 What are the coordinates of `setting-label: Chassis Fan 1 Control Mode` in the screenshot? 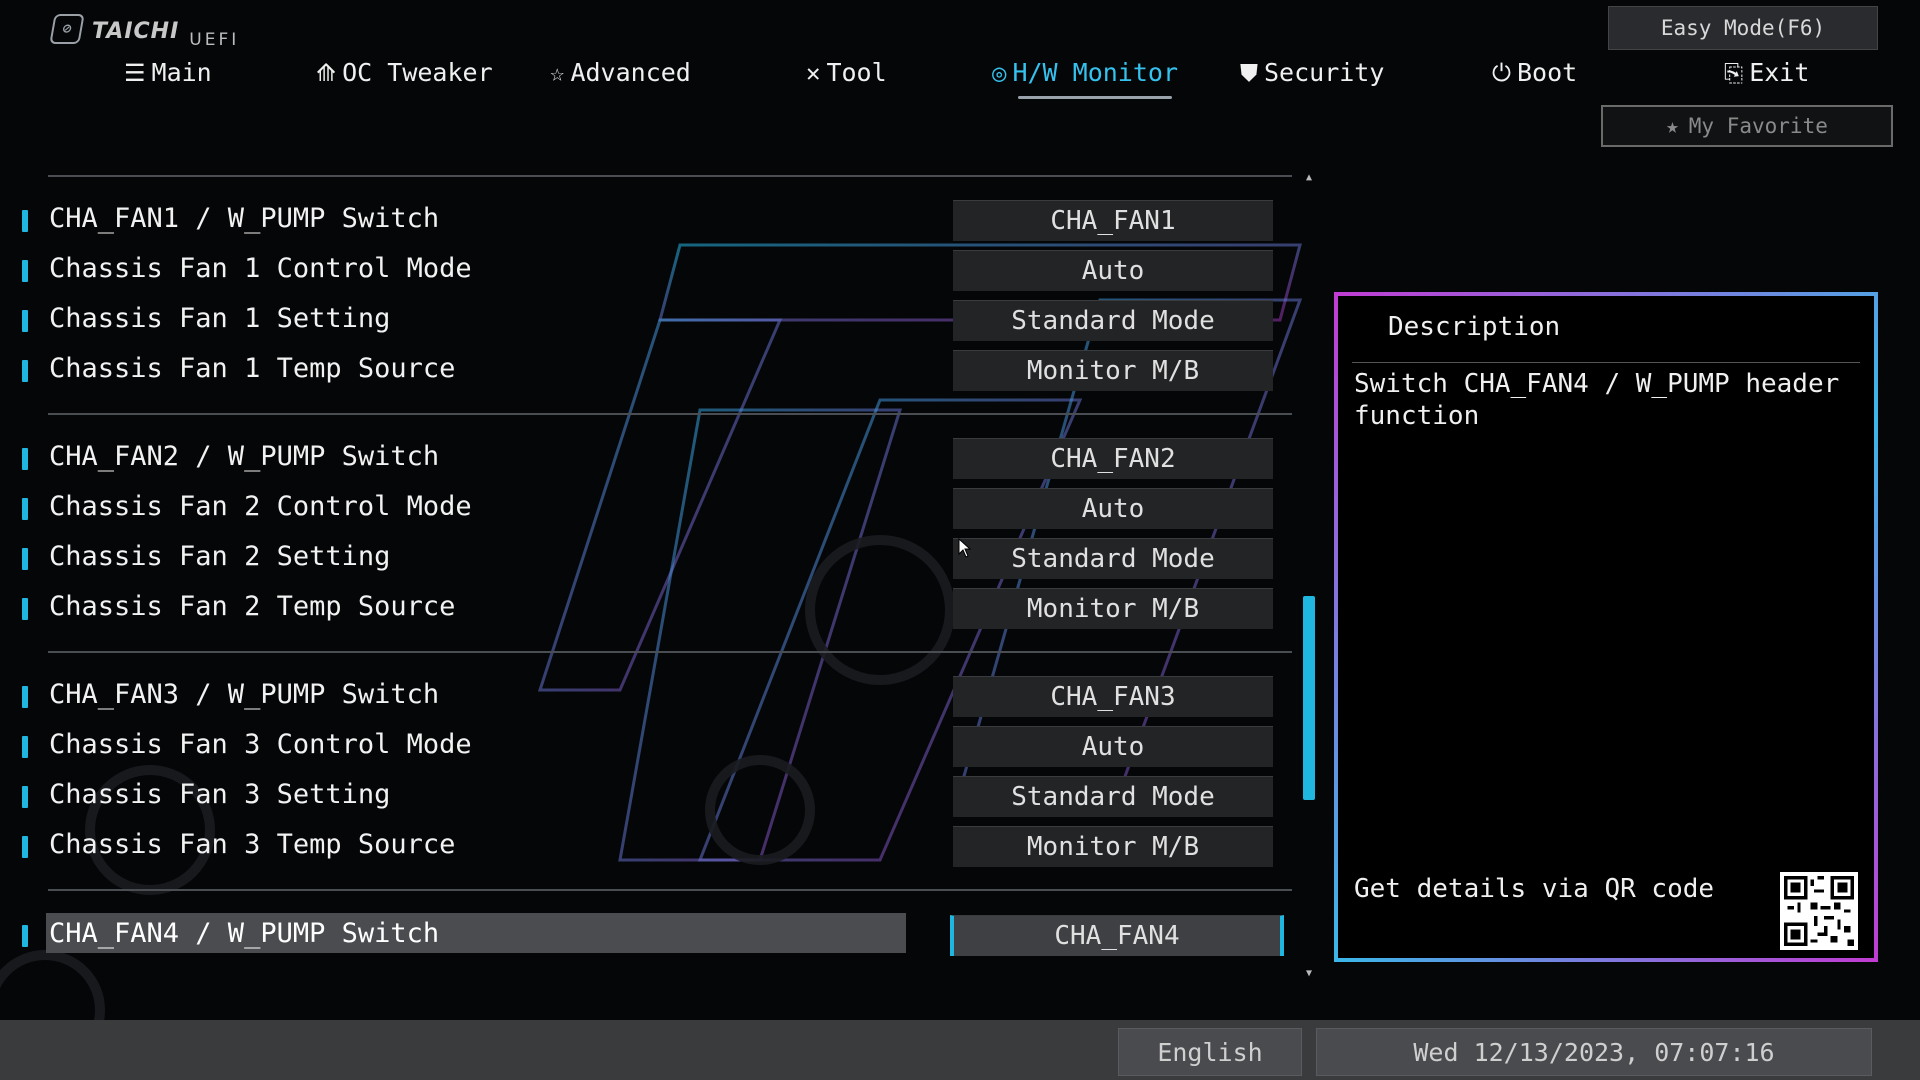 It's located at (260, 268).